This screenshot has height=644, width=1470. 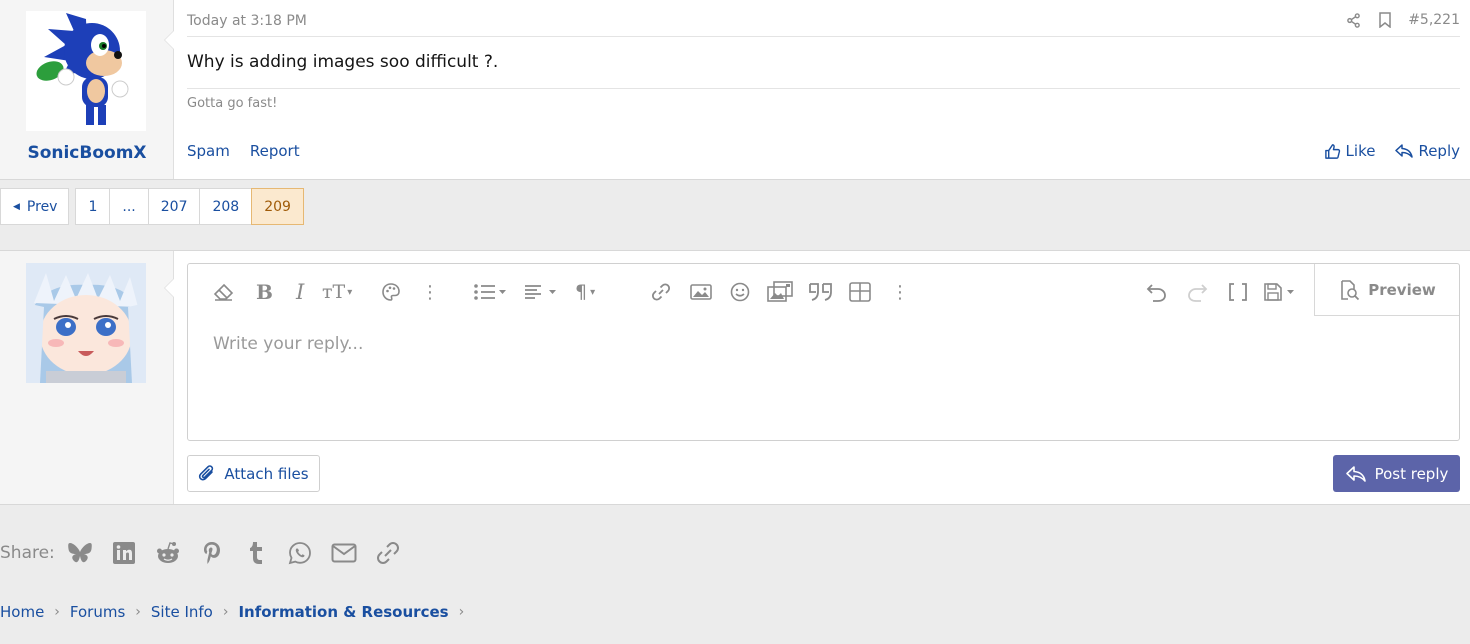 What do you see at coordinates (16, 206) in the screenshot?
I see `caret-left-icon: ◀` at bounding box center [16, 206].